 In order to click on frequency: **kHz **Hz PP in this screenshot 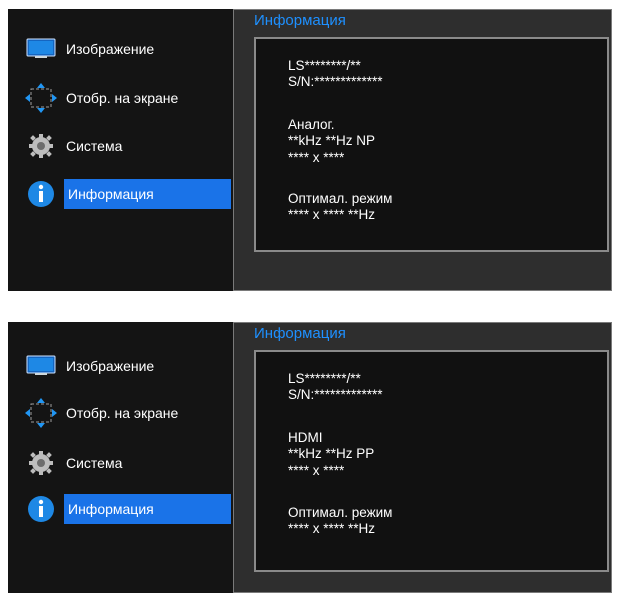, I will do `click(331, 453)`.